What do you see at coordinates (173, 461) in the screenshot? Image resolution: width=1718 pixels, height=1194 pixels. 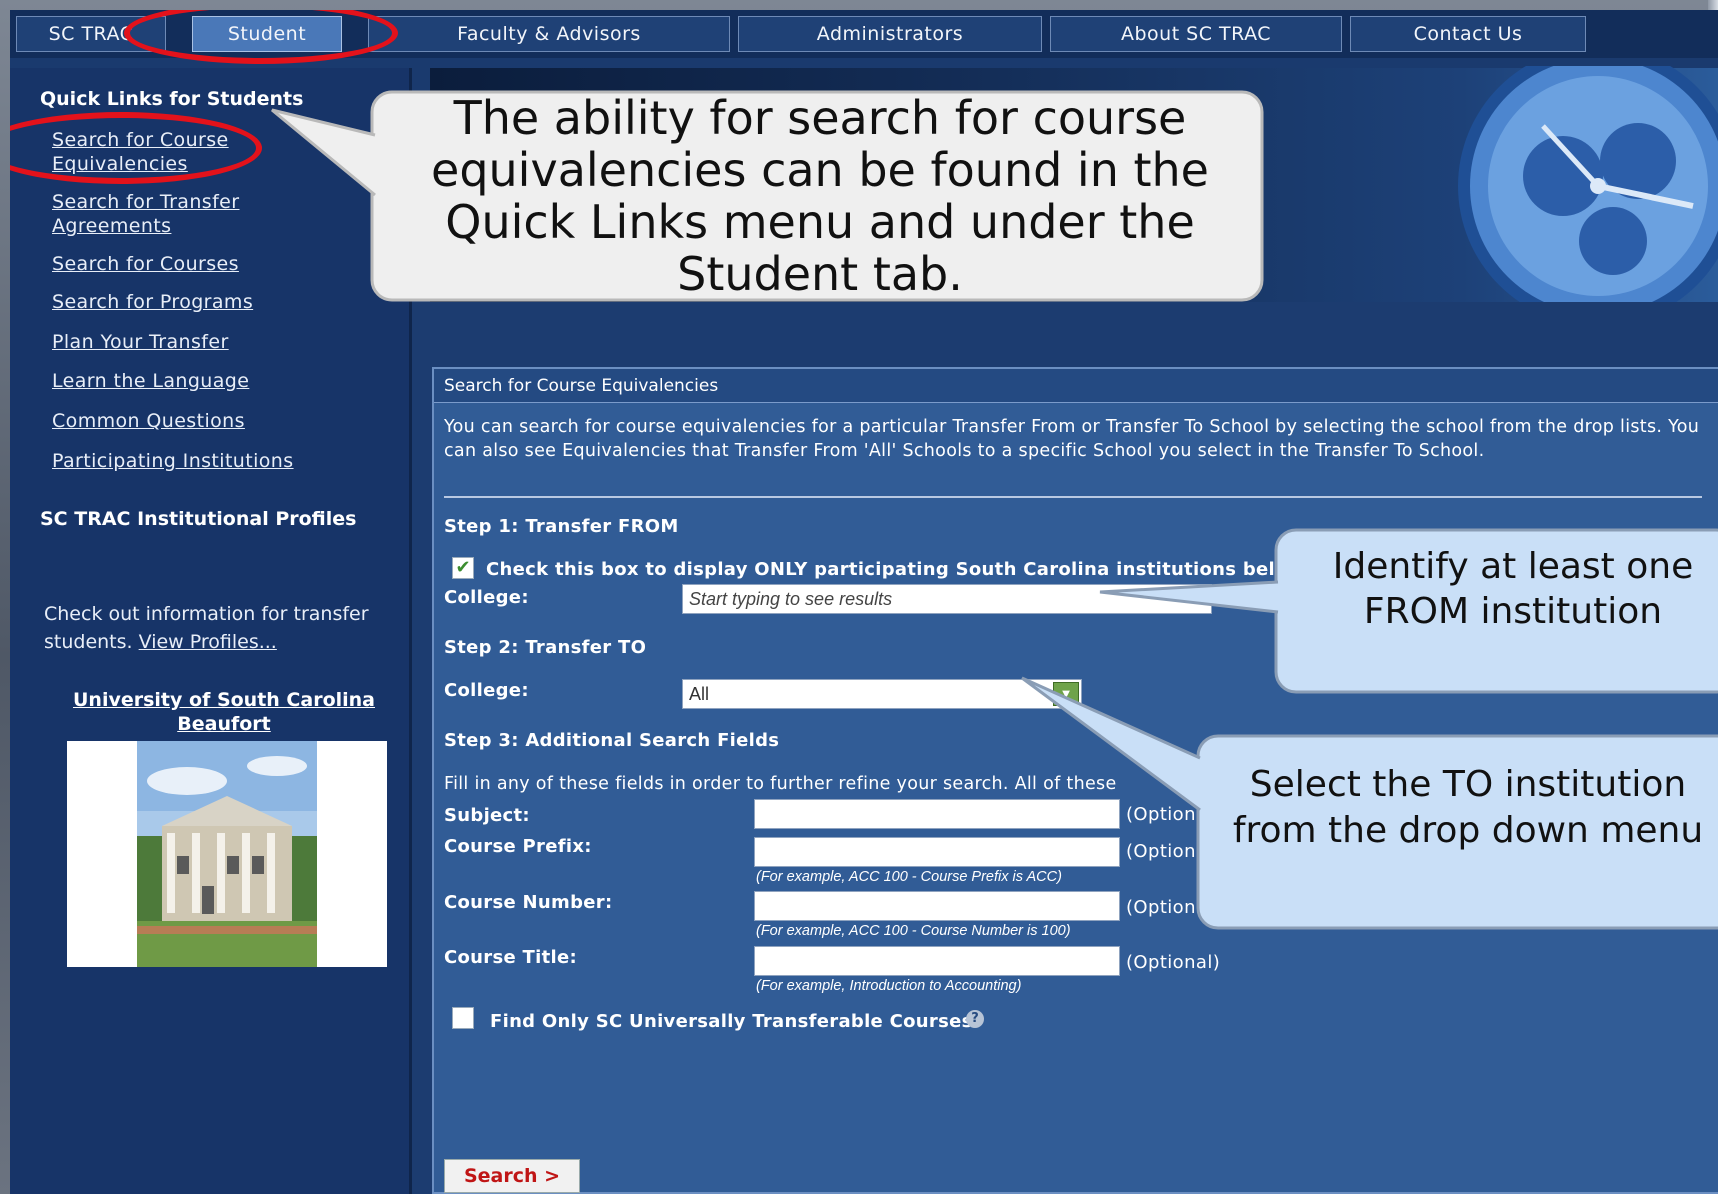 I see `sidebar-link-participating-institutions: Participating Institutions` at bounding box center [173, 461].